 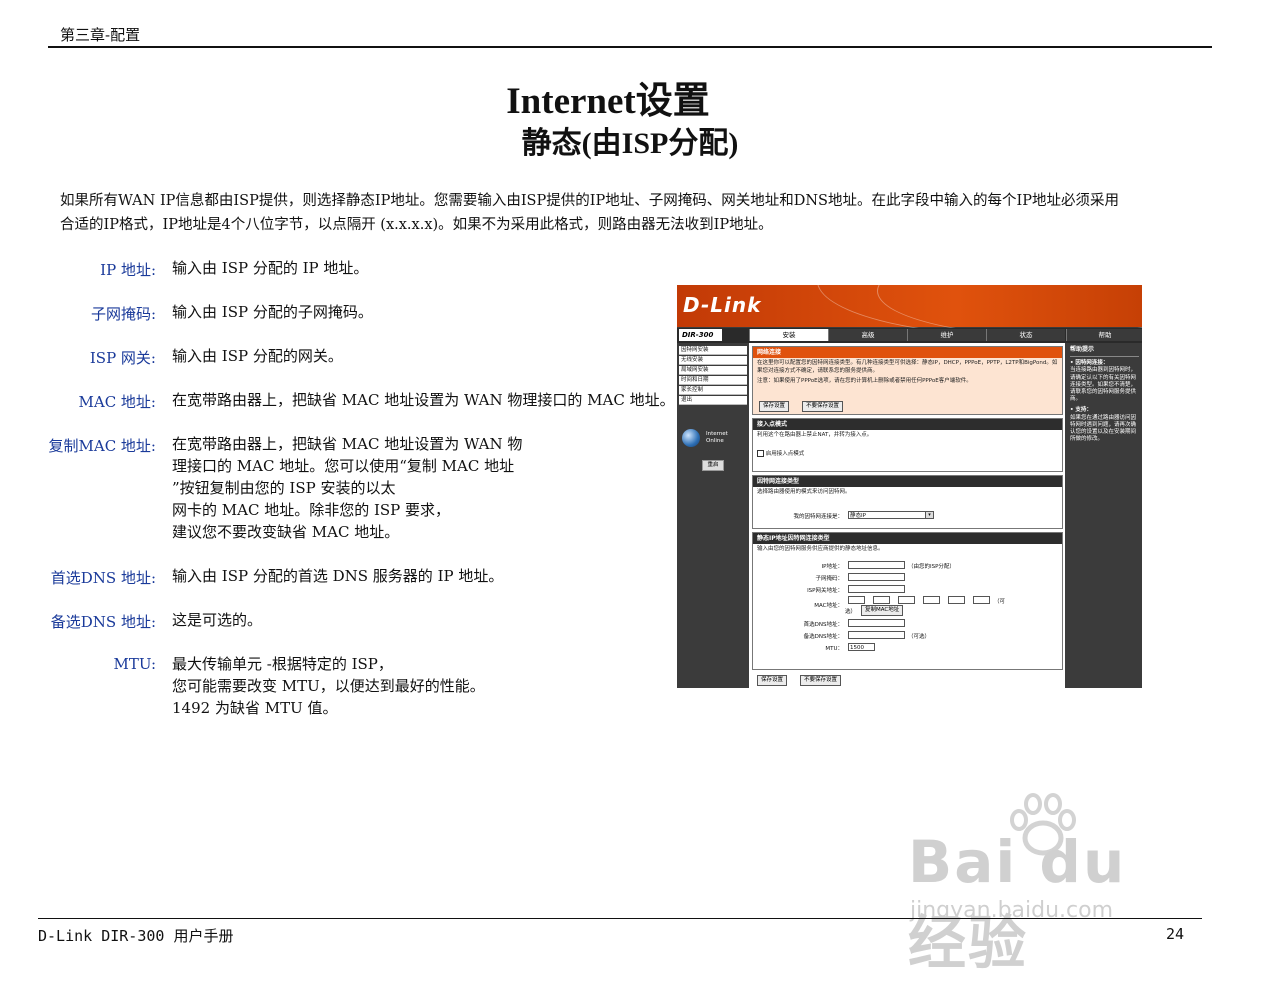 What do you see at coordinates (122, 358) in the screenshot?
I see `def-label-gateway: ISP 网关:` at bounding box center [122, 358].